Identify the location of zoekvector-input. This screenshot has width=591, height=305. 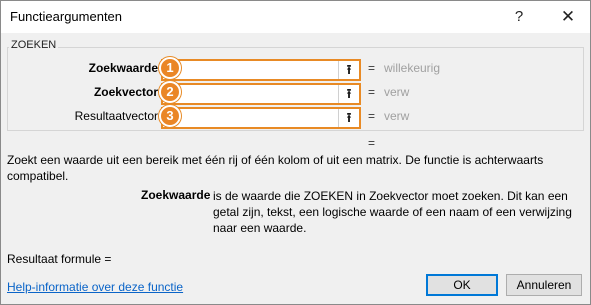
(258, 94).